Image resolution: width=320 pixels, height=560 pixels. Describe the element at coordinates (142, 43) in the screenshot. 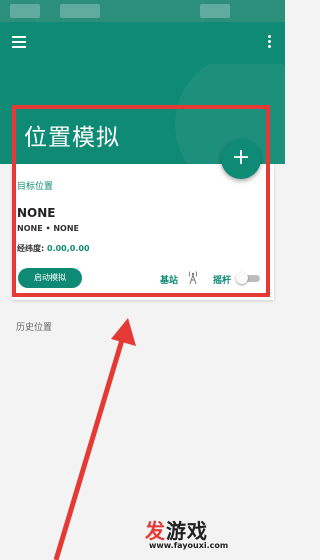

I see `app-bar` at that location.